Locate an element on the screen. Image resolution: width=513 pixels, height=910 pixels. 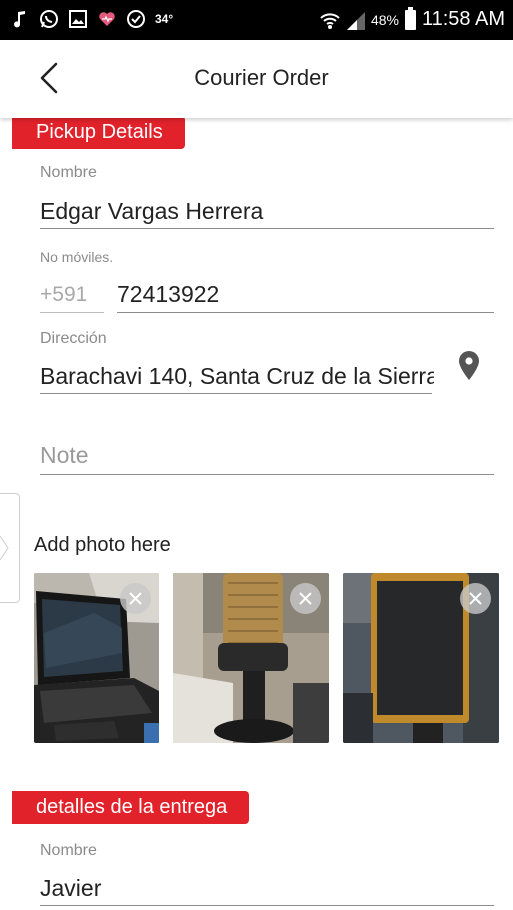
delivery-section-title: detalles de la entrega is located at coordinates (131, 807).